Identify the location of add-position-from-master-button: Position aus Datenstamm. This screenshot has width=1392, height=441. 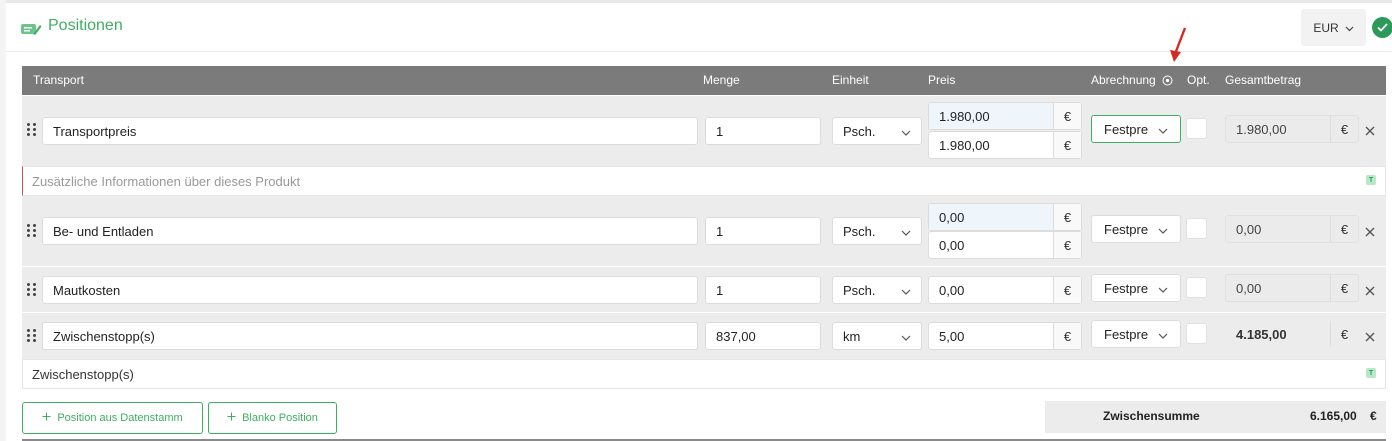
(112, 418).